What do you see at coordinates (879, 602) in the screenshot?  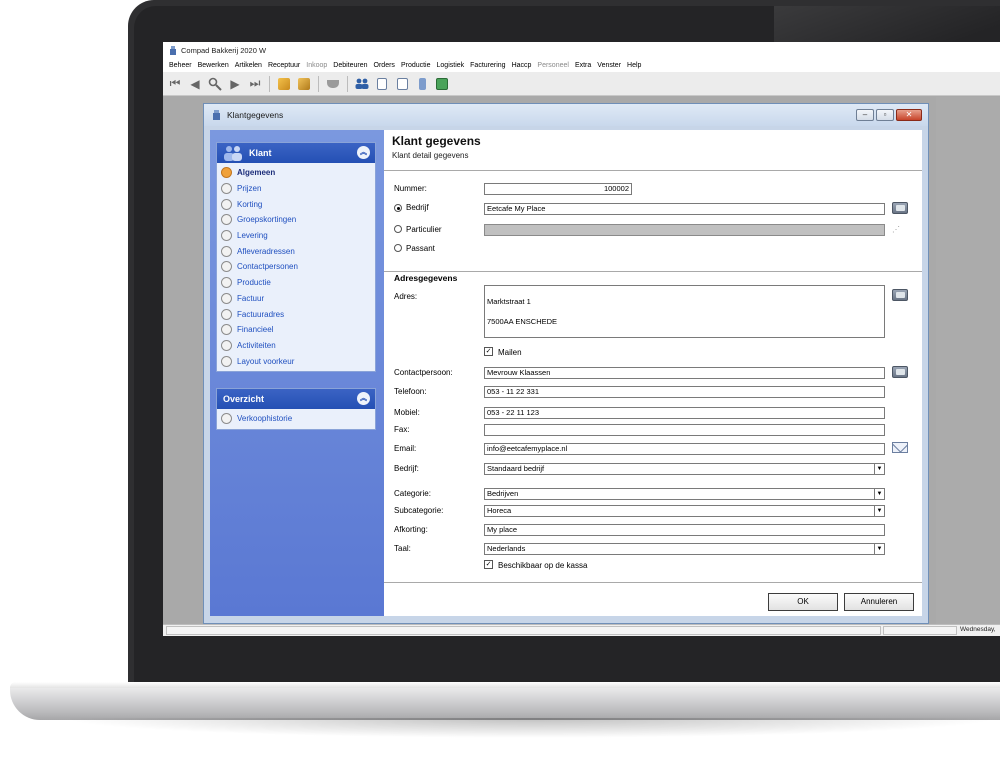 I see `annuleren-button: Annuleren` at bounding box center [879, 602].